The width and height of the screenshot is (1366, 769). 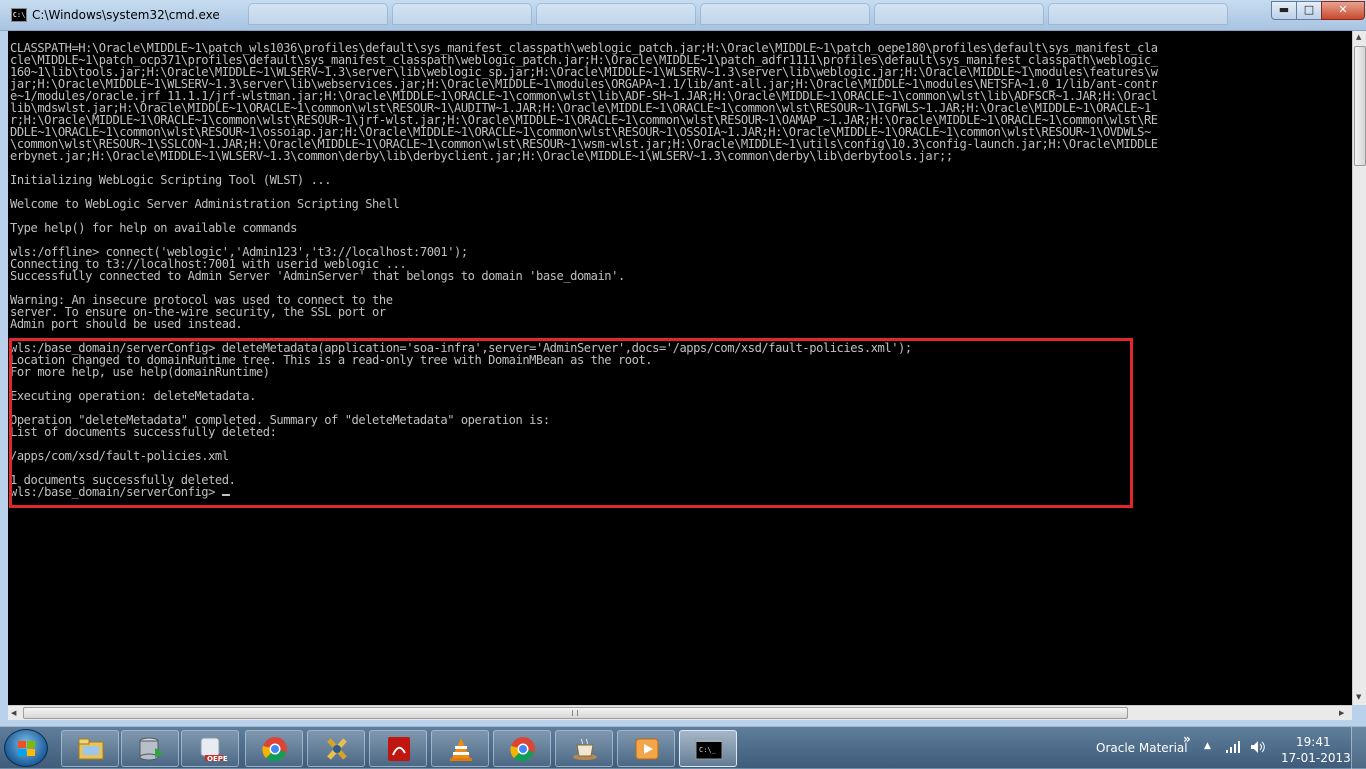 I want to click on grip-icon, so click(x=575, y=713).